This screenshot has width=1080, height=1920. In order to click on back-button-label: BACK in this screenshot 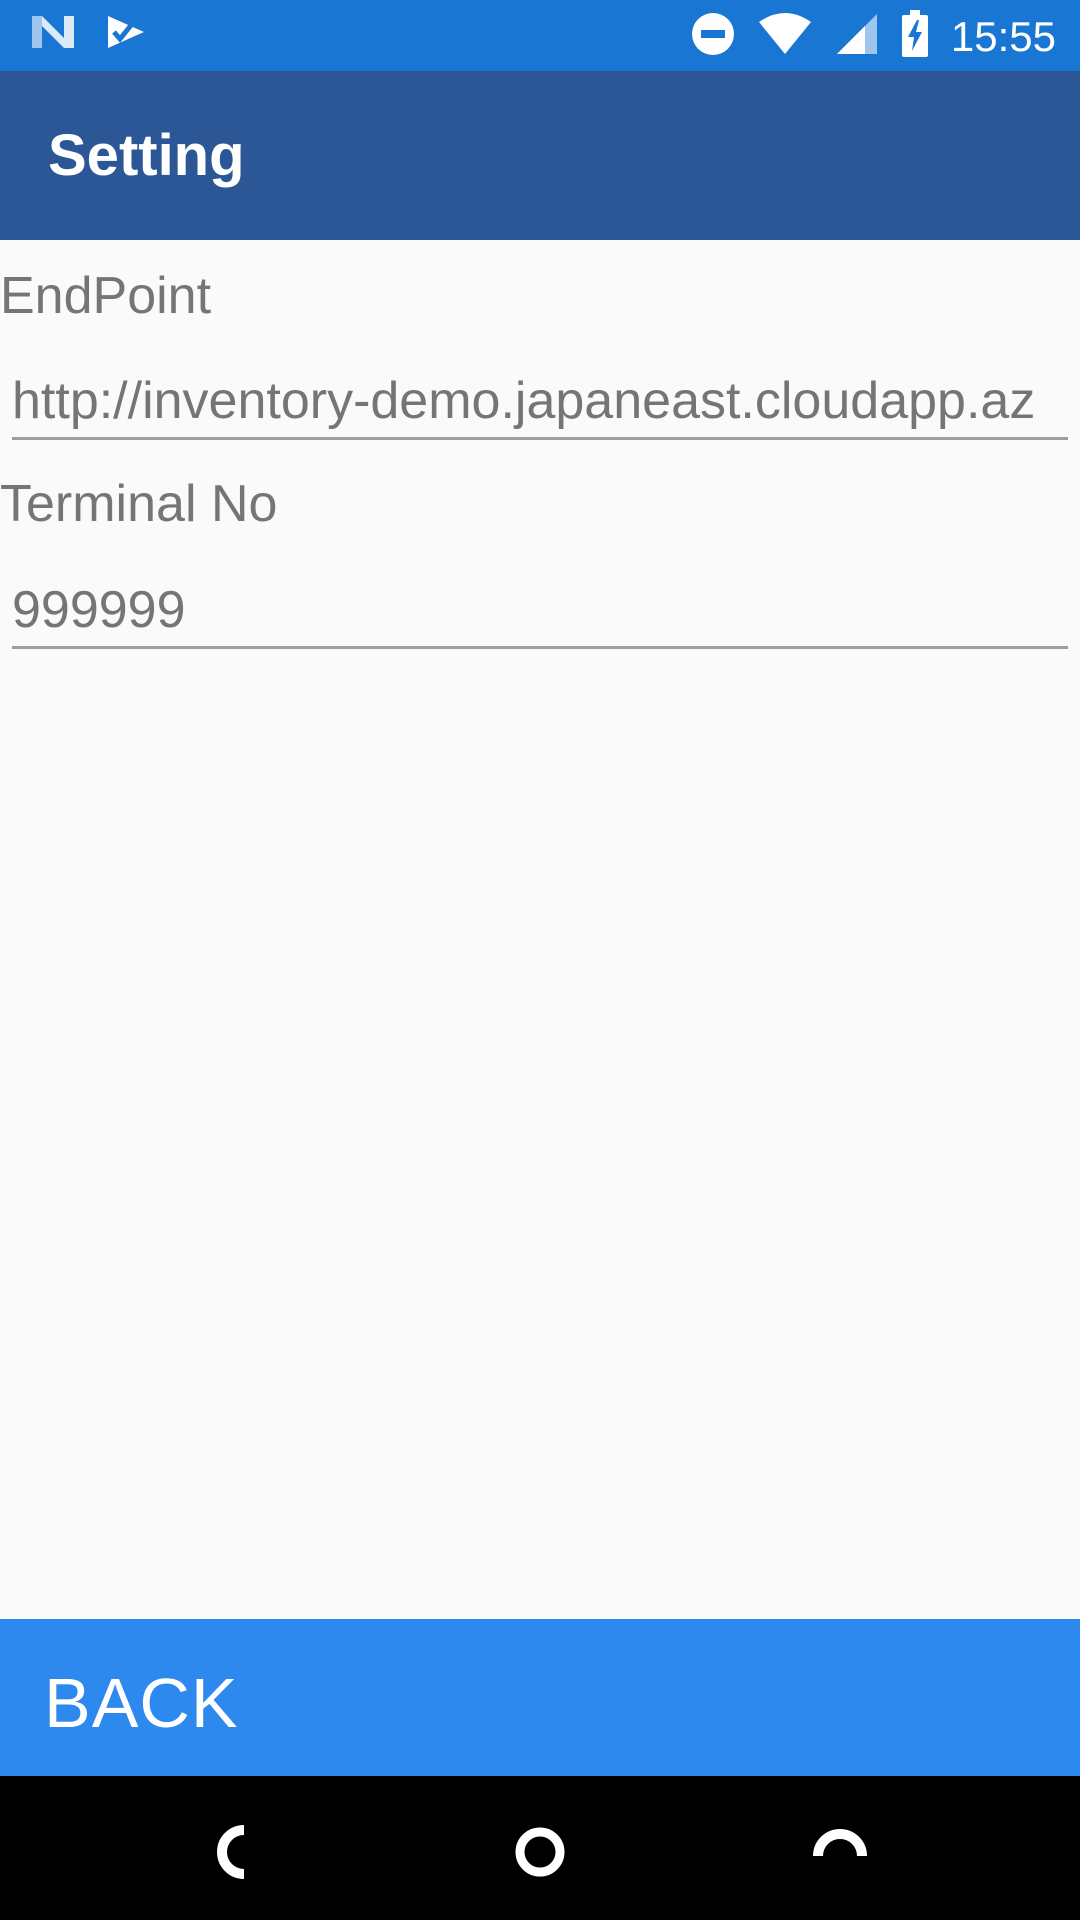, I will do `click(141, 1703)`.